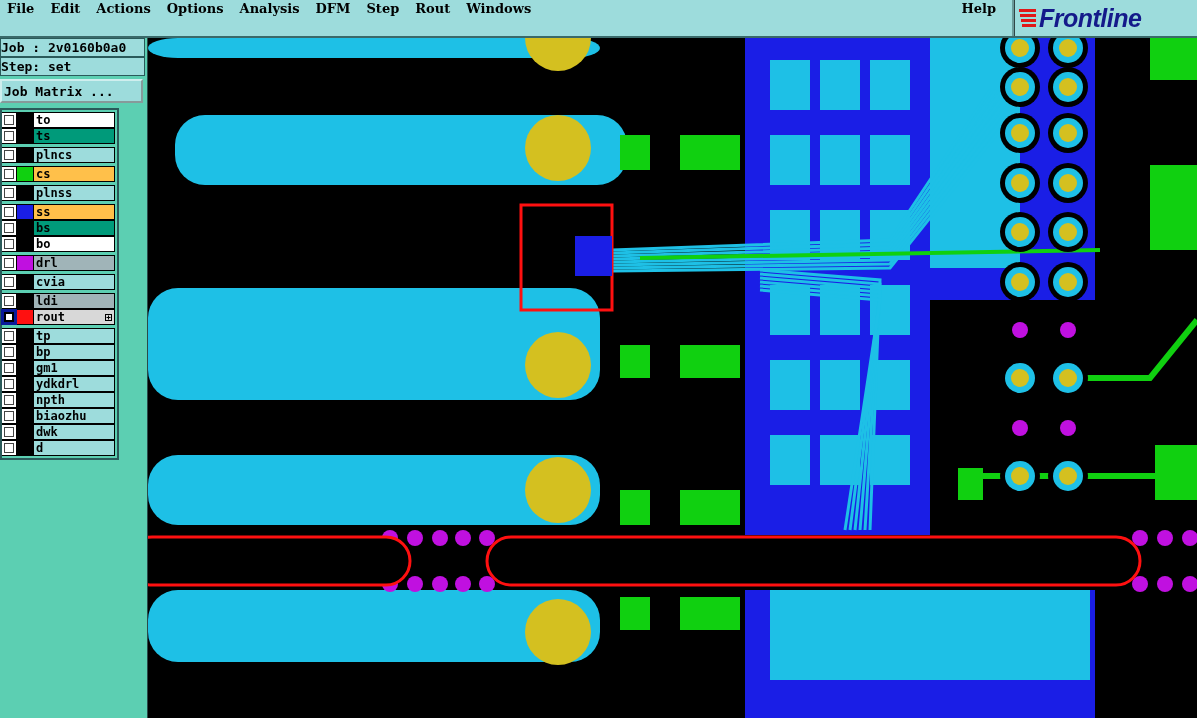 This screenshot has width=1197, height=718. What do you see at coordinates (71, 8) in the screenshot?
I see `menu-item: Edit` at bounding box center [71, 8].